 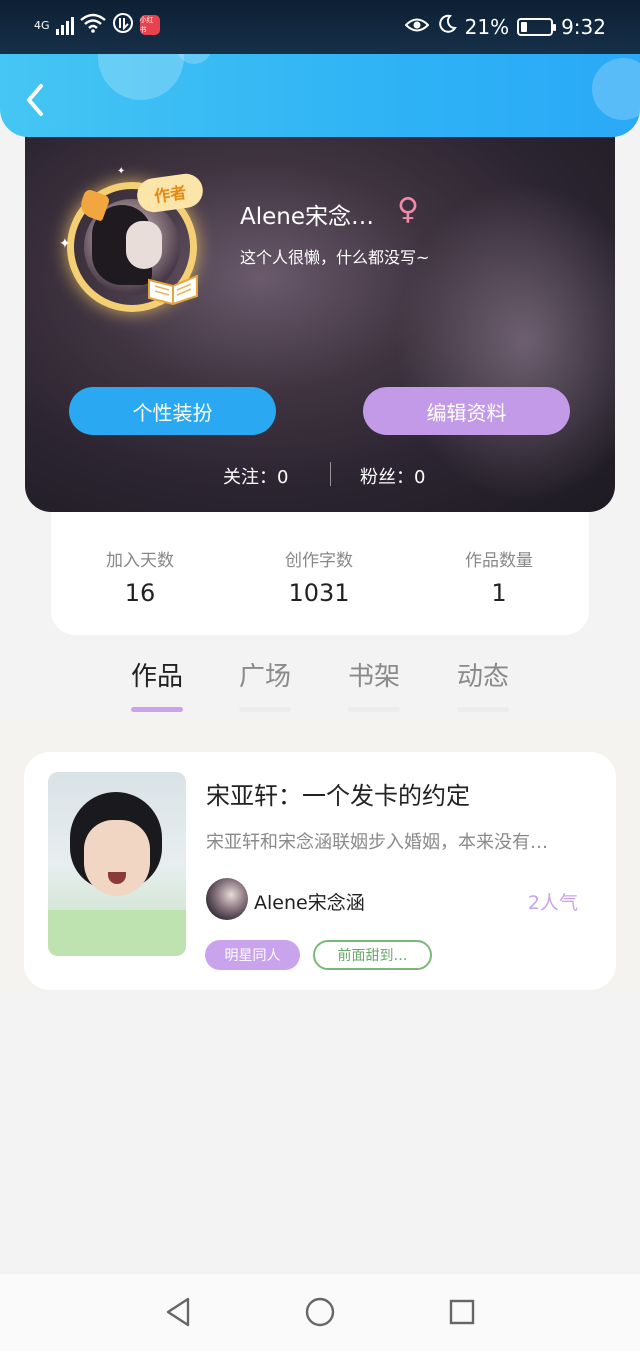 What do you see at coordinates (264, 677) in the screenshot?
I see `tab-label: 广场` at bounding box center [264, 677].